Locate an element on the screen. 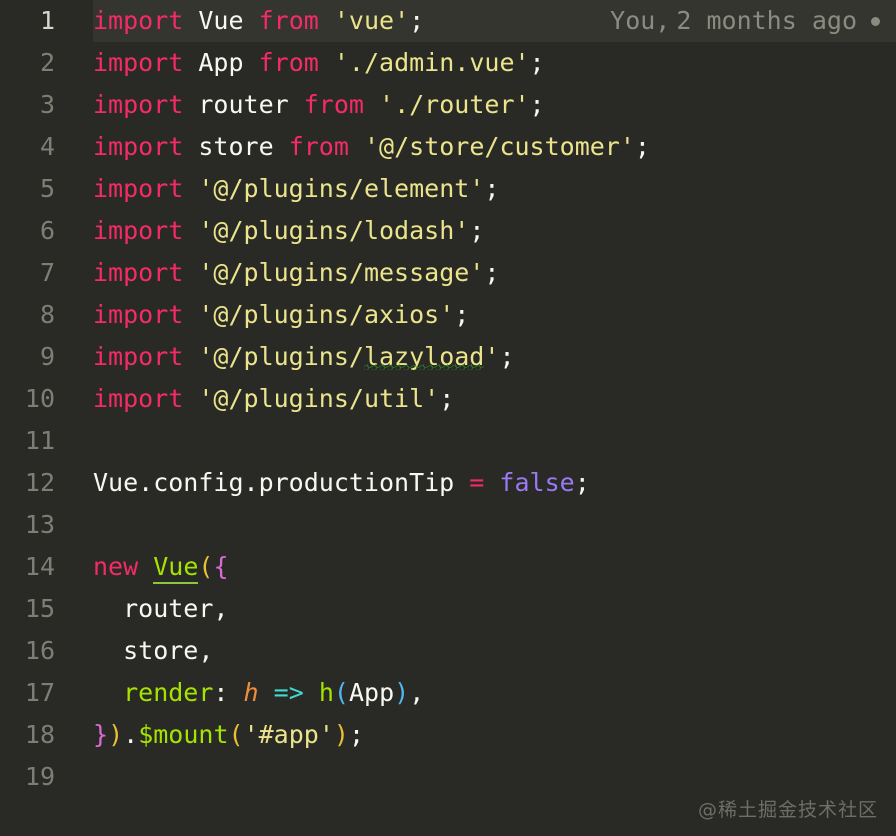  code-line: 8 import '@/plugins/axios'; is located at coordinates (448, 315).